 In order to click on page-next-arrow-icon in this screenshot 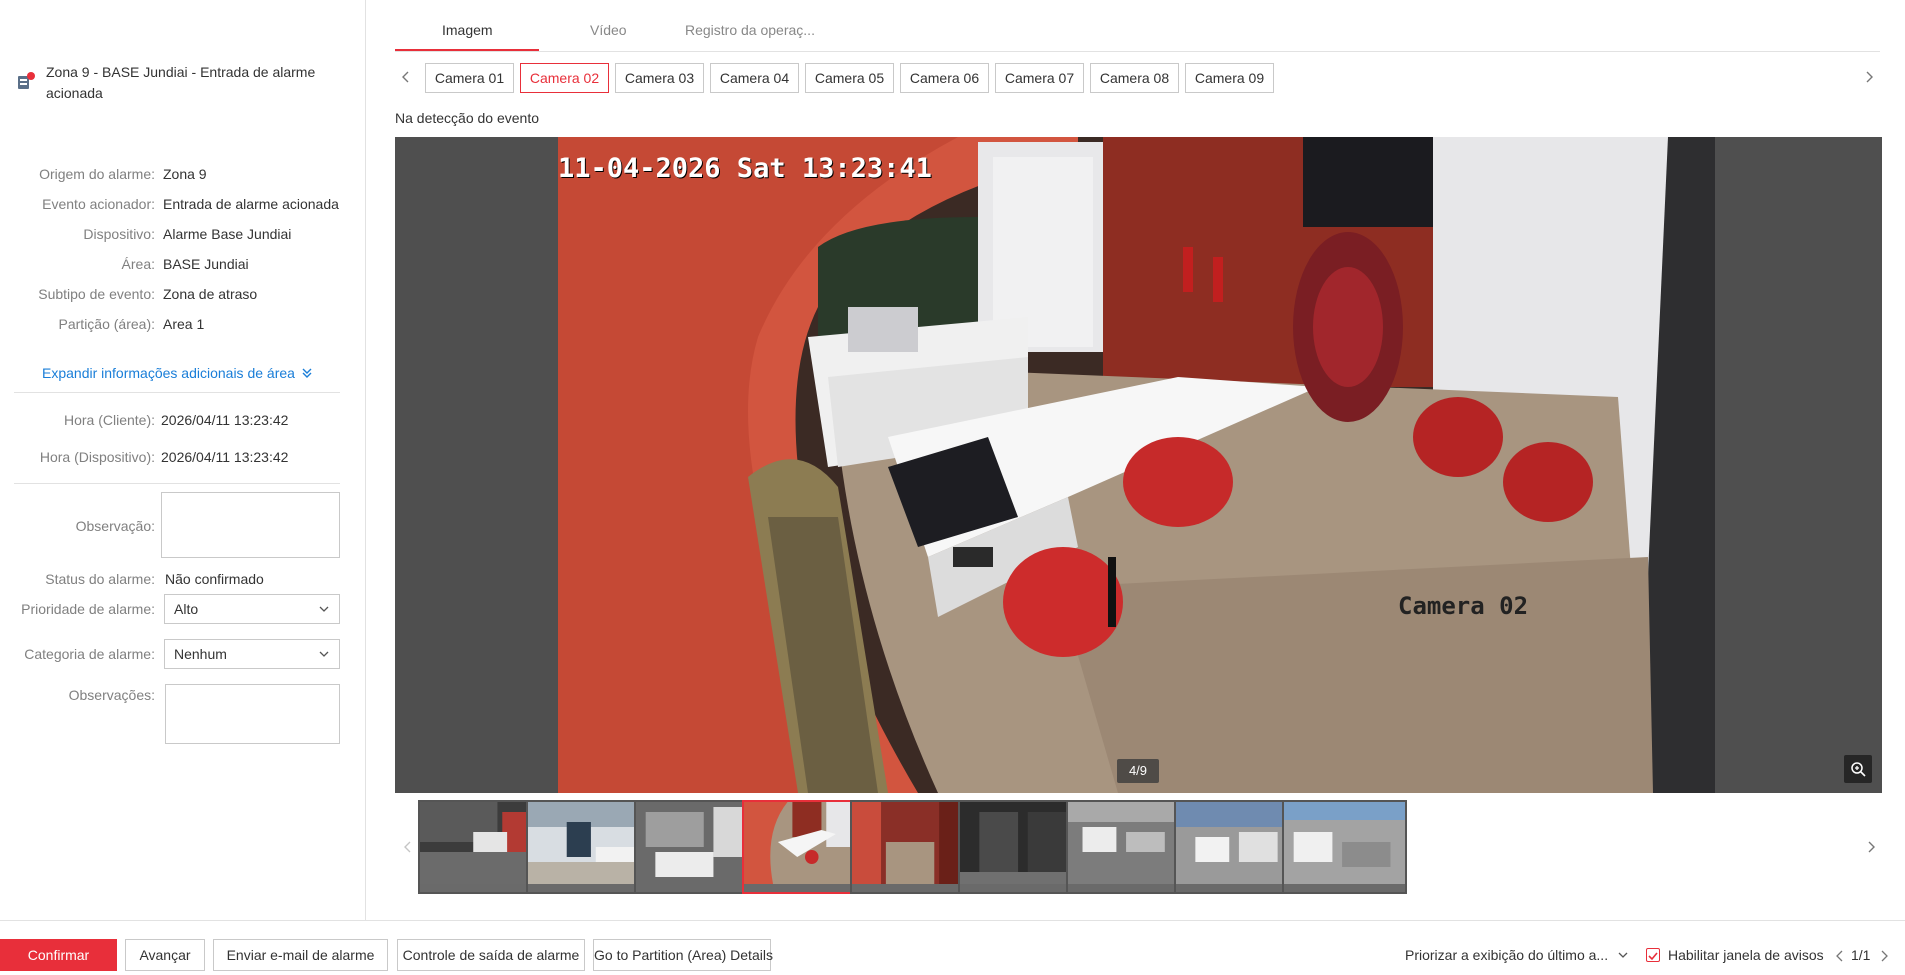, I will do `click(1884, 956)`.